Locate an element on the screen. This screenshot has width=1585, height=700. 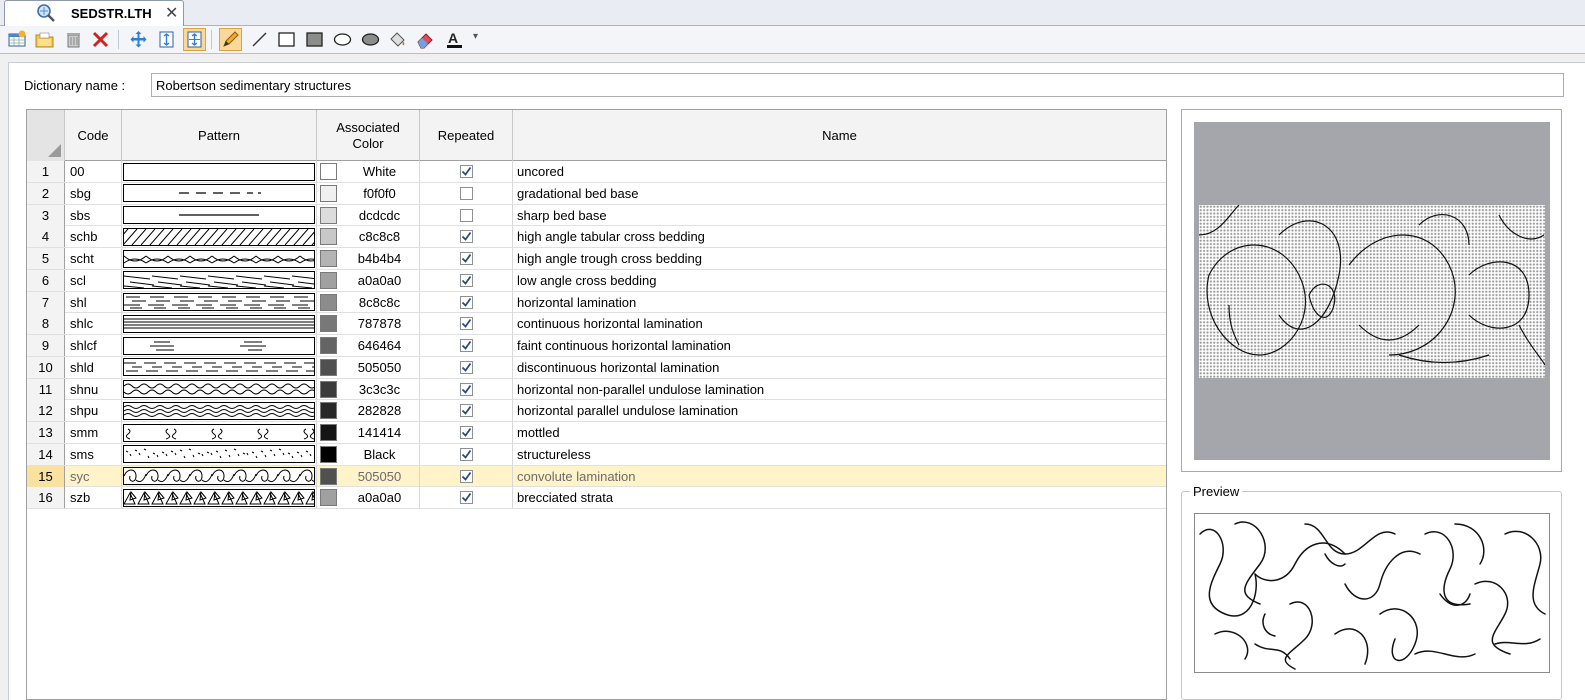
filled-ellipse-tool-button is located at coordinates (370, 39).